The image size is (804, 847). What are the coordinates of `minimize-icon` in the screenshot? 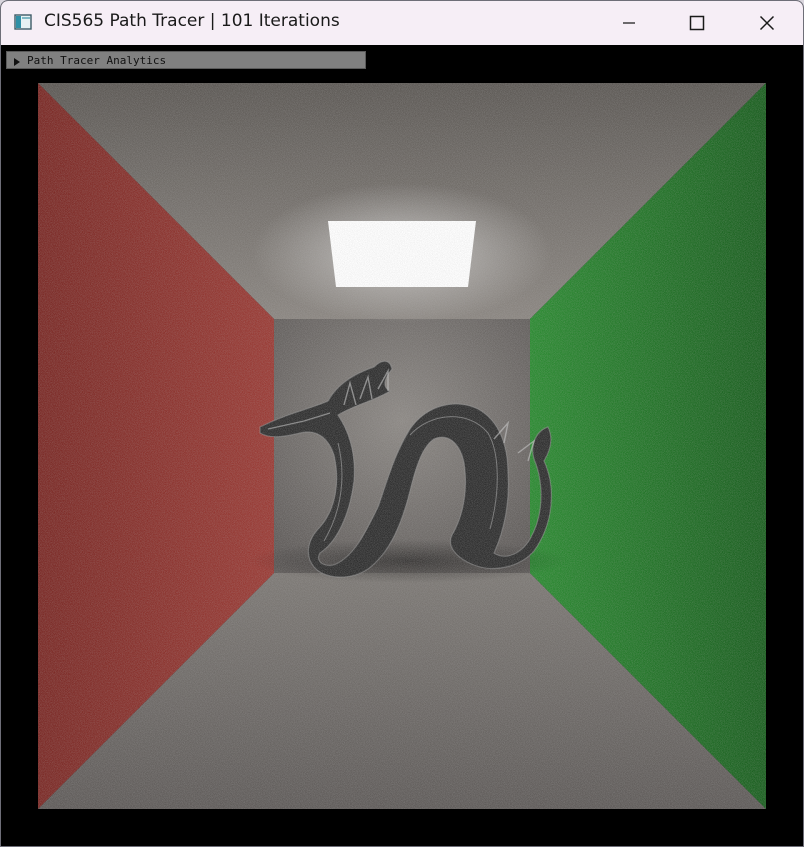 It's located at (629, 23).